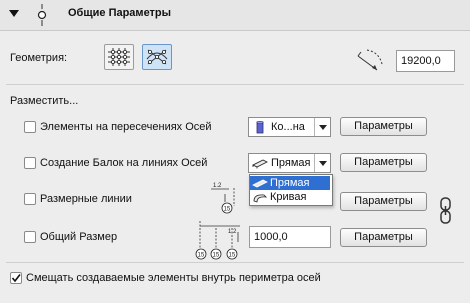 The height and width of the screenshot is (303, 470). What do you see at coordinates (30, 127) in the screenshot?
I see `place-elements-checkbox` at bounding box center [30, 127].